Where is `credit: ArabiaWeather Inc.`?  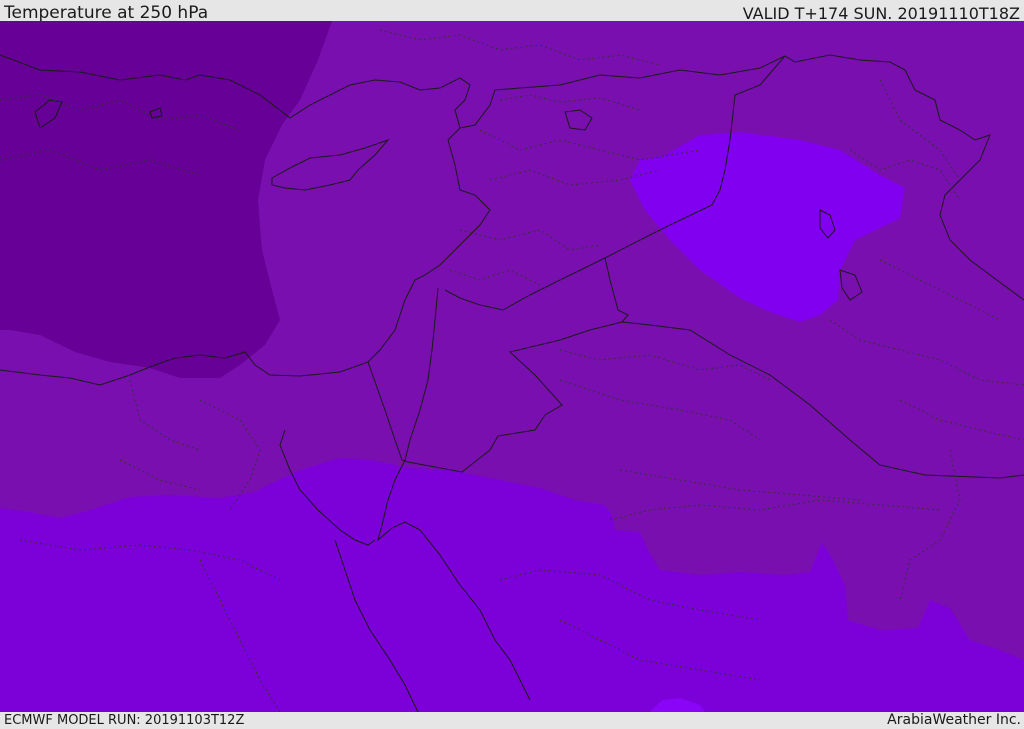
credit: ArabiaWeather Inc. is located at coordinates (954, 720).